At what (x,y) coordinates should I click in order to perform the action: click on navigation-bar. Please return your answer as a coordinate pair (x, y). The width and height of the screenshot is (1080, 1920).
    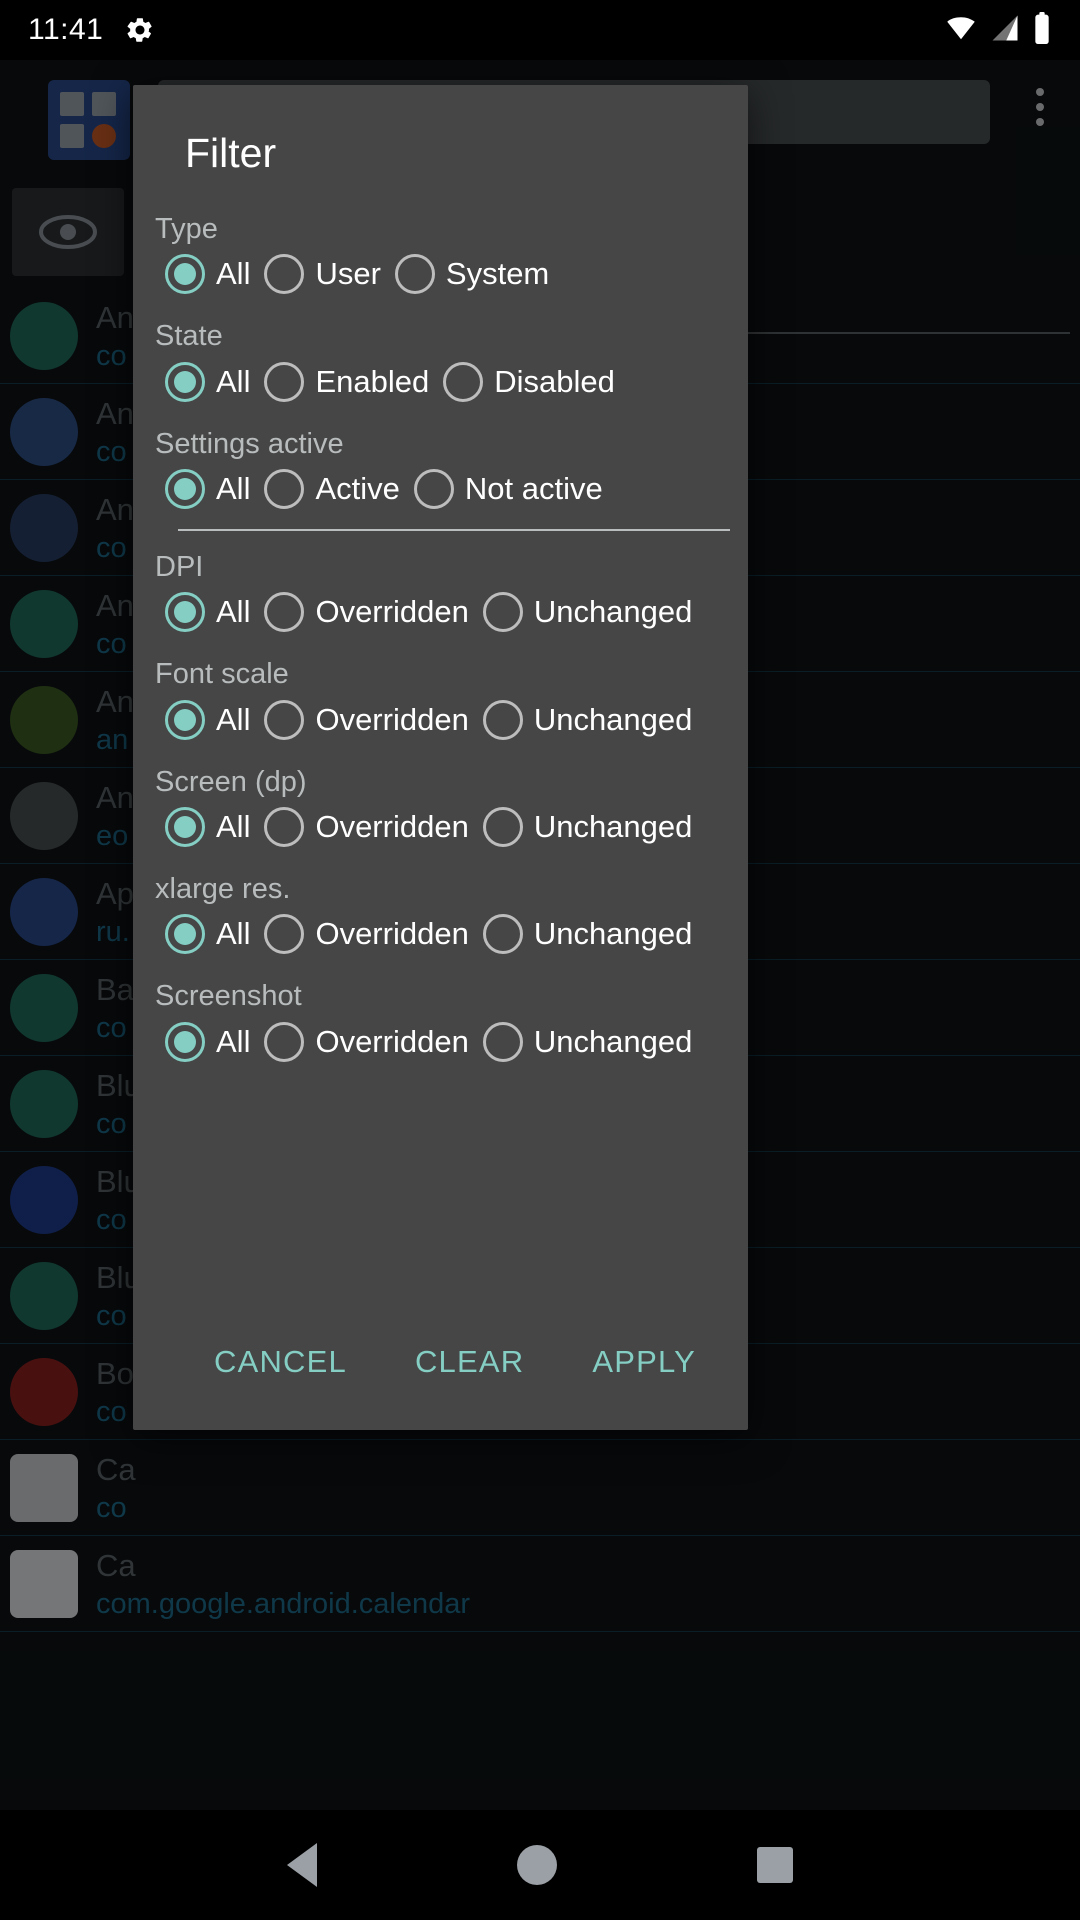
    Looking at the image, I should click on (540, 1865).